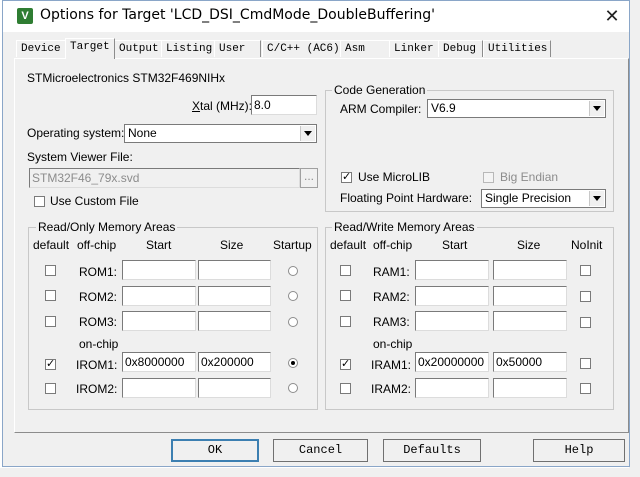  Describe the element at coordinates (365, 48) in the screenshot. I see `tab-asm: Asm` at that location.